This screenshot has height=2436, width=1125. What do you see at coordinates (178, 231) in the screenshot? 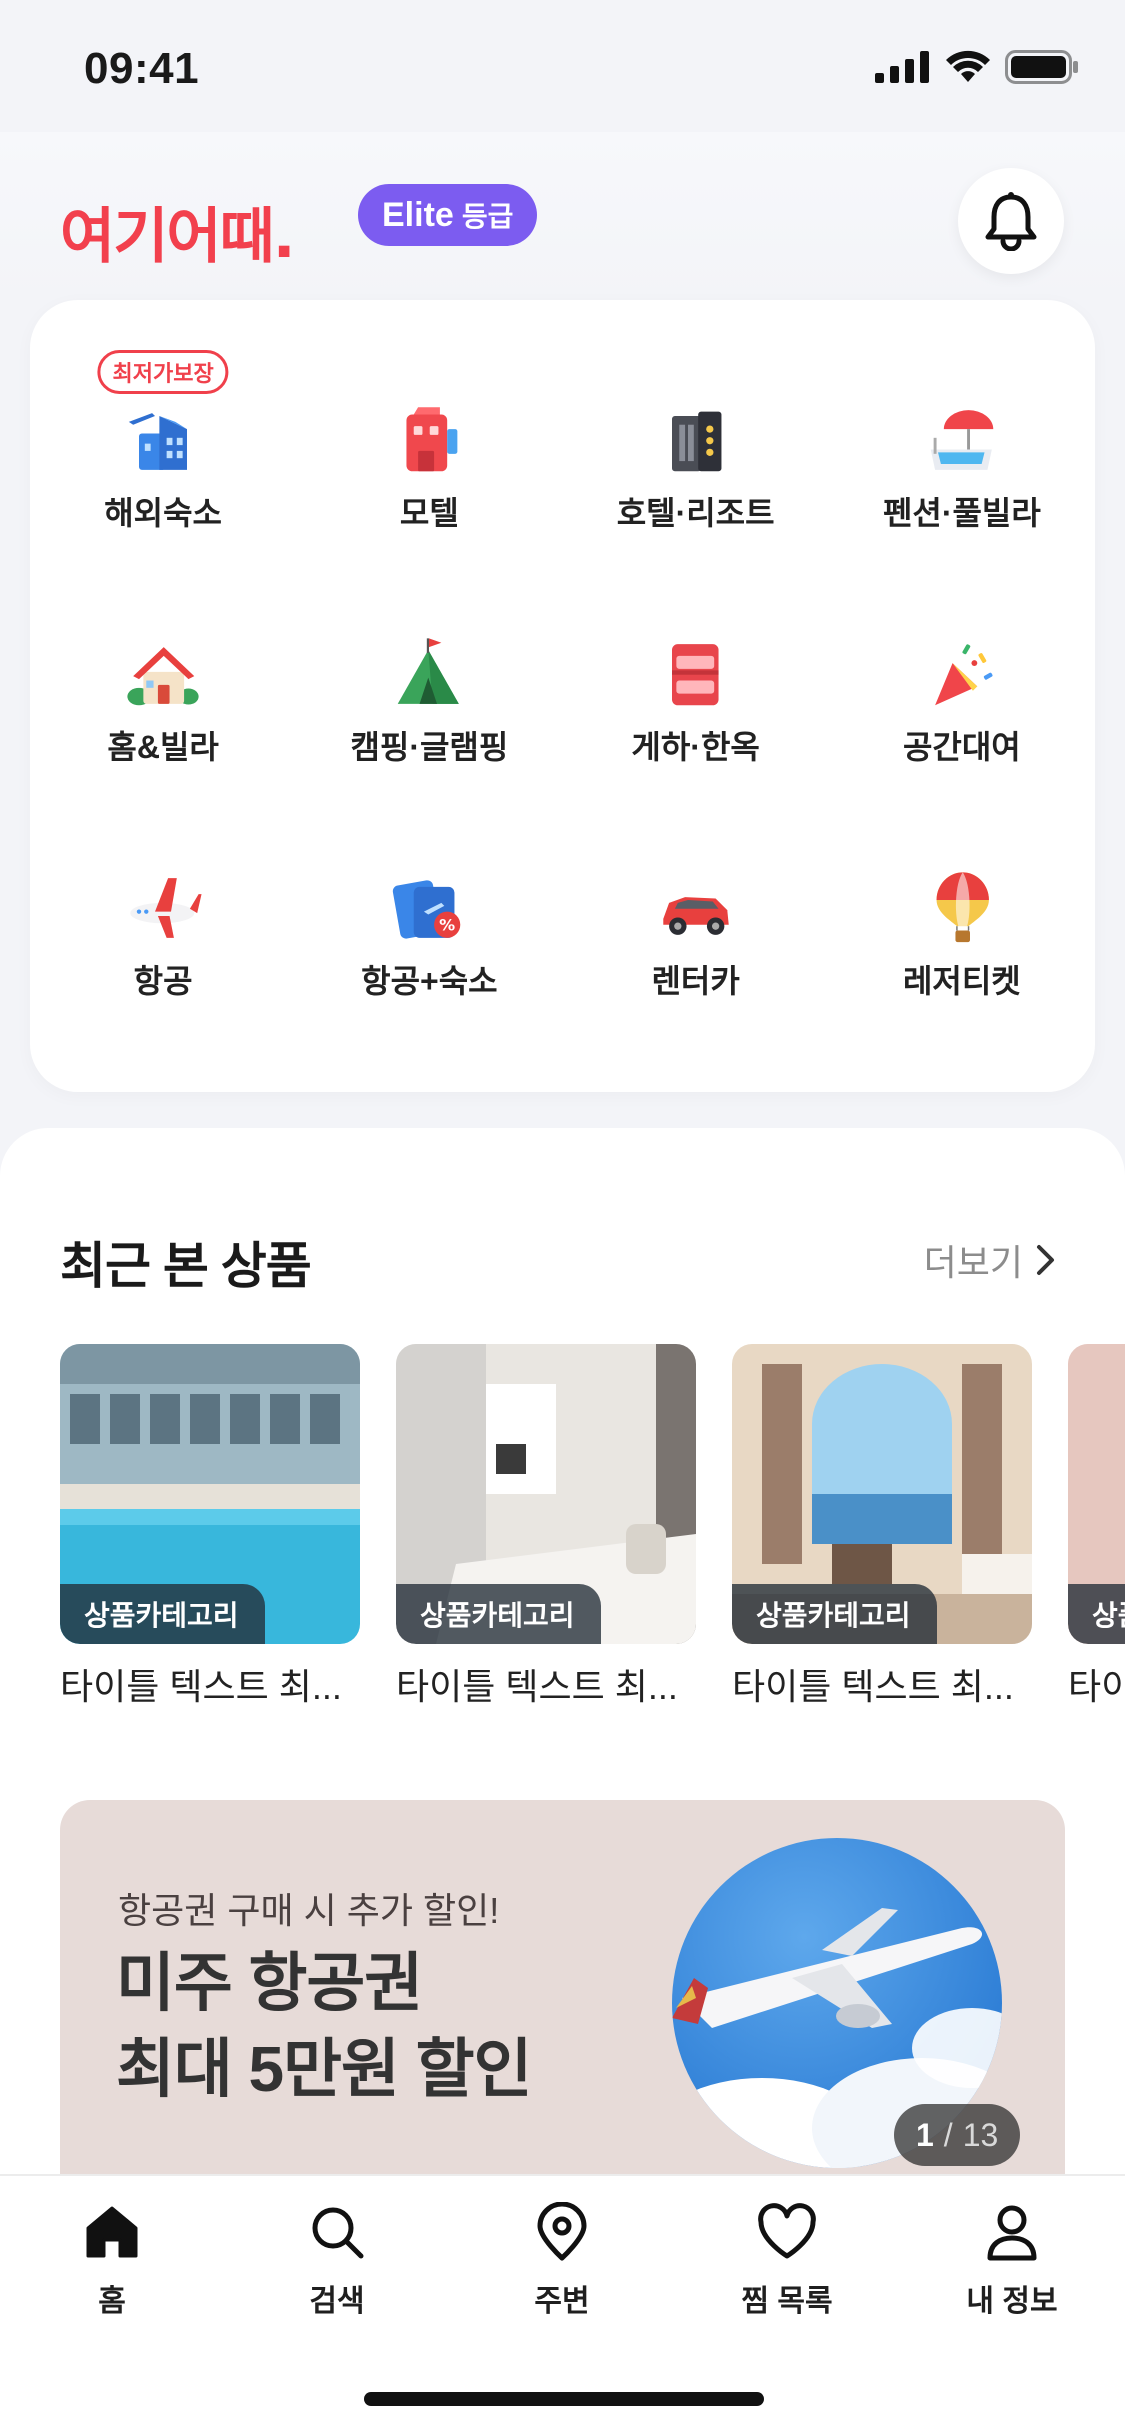
I see `app-logo: 여기어때.` at bounding box center [178, 231].